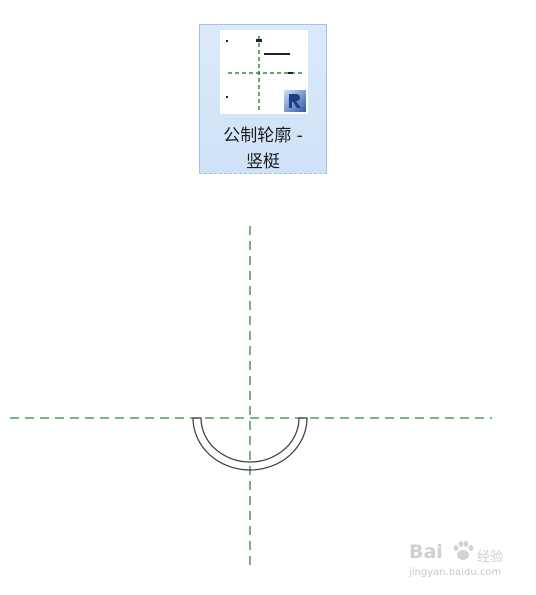  Describe the element at coordinates (455, 572) in the screenshot. I see `watermark-url: jingyan.baidu.com` at that location.